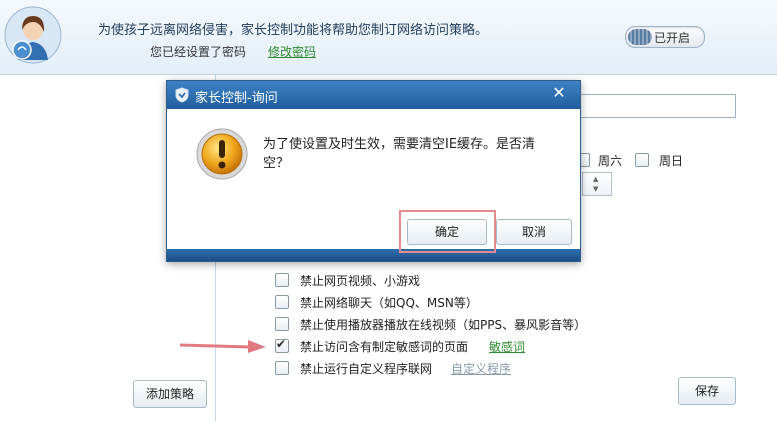 Image resolution: width=777 pixels, height=421 pixels. I want to click on toggle-label: 已开启, so click(672, 38).